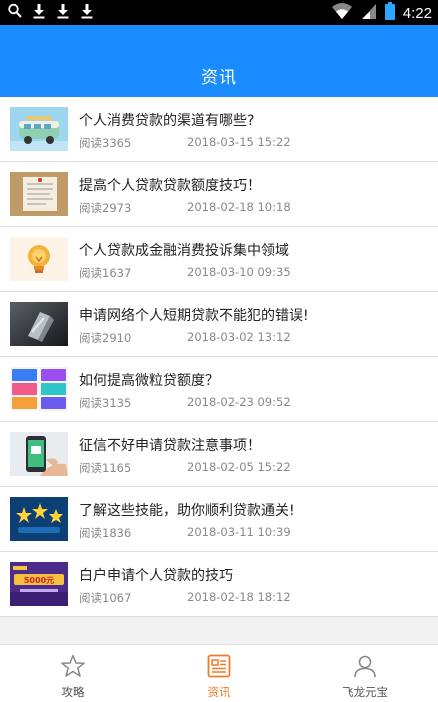 The height and width of the screenshot is (702, 438). What do you see at coordinates (239, 207) in the screenshot?
I see `publish-date: 2018-02-18 10:18` at bounding box center [239, 207].